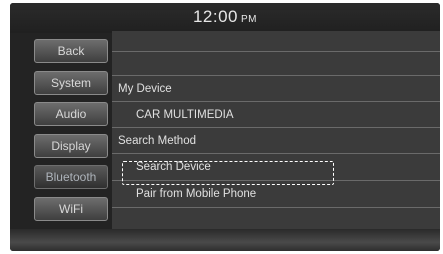 The height and width of the screenshot is (254, 443). What do you see at coordinates (276, 115) in the screenshot?
I see `device-name-item: CAR MULTIMEDIA` at bounding box center [276, 115].